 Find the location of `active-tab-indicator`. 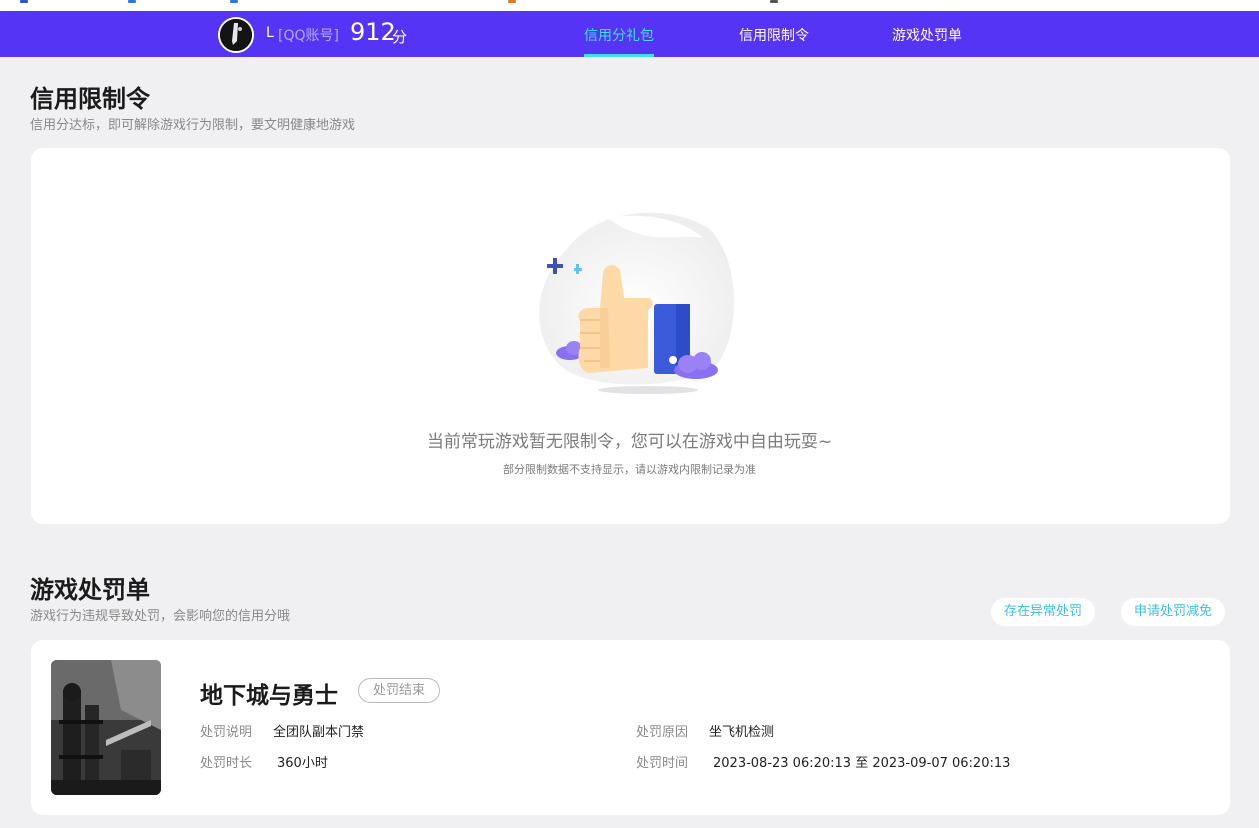

active-tab-indicator is located at coordinates (619, 55).